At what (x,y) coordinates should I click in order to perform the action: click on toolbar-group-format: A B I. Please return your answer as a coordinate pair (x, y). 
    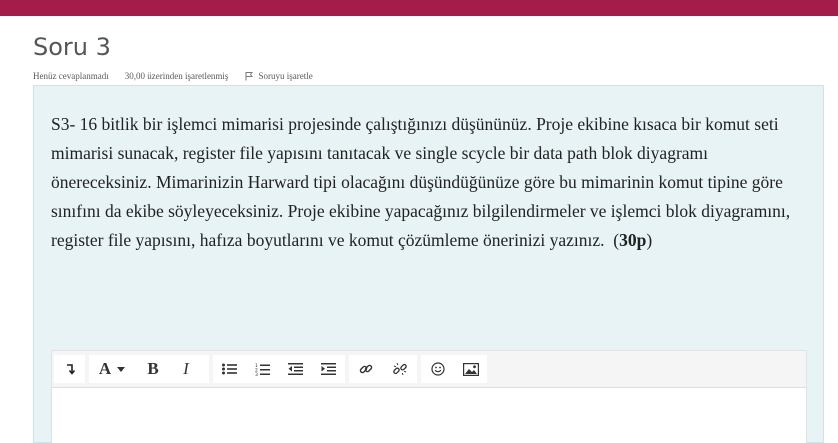
    Looking at the image, I should click on (149, 369).